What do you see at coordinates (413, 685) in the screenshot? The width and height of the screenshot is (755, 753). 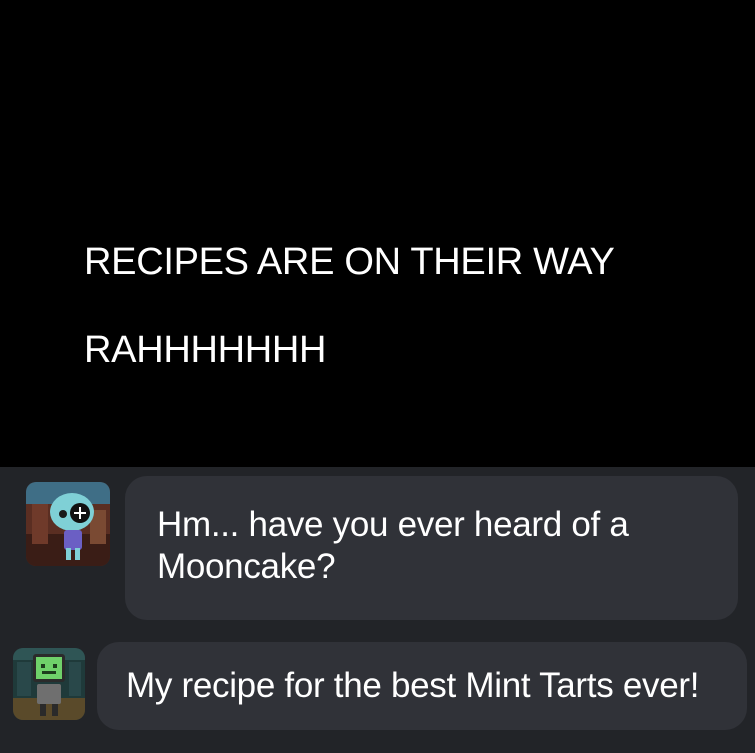 I see `message-text-2: My recipe for the best Mint Tarts ever!` at bounding box center [413, 685].